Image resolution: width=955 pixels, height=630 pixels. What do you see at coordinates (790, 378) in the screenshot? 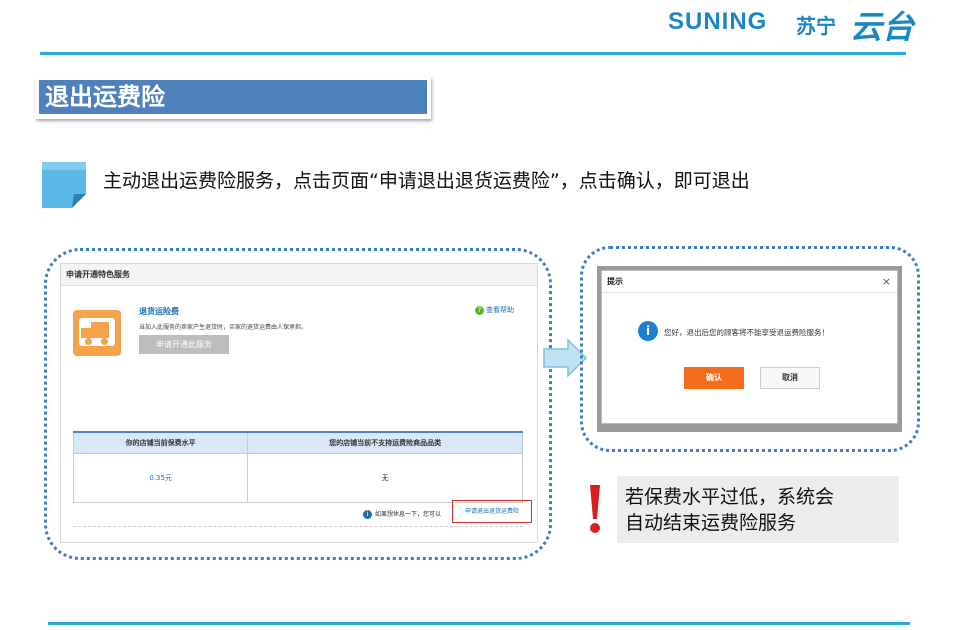
I see `cancel-button: 取消` at bounding box center [790, 378].